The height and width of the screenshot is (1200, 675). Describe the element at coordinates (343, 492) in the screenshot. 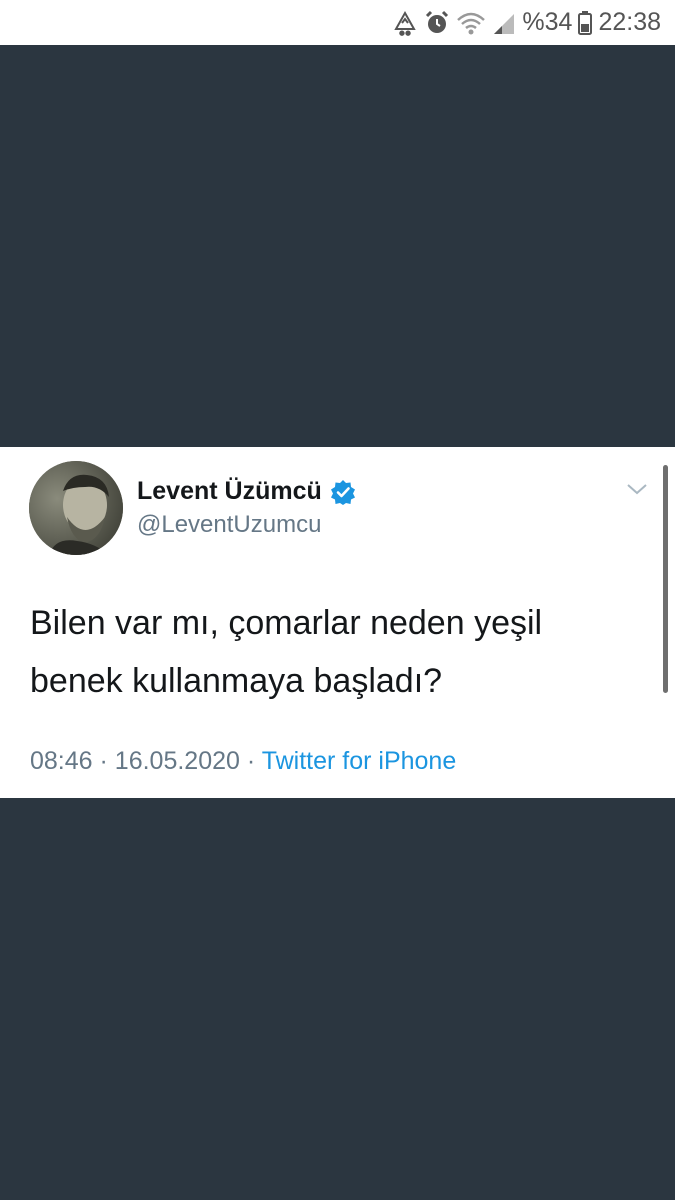

I see `verified-badge-icon` at that location.